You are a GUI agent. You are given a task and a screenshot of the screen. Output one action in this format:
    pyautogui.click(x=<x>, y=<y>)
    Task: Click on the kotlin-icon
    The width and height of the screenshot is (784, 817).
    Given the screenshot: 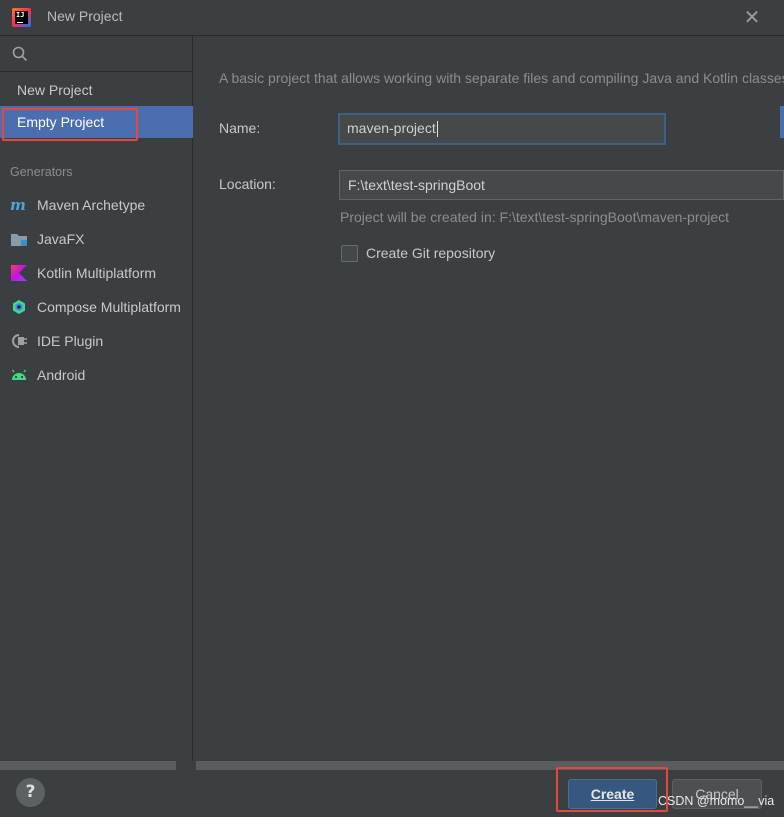 What is the action you would take?
    pyautogui.click(x=19, y=273)
    